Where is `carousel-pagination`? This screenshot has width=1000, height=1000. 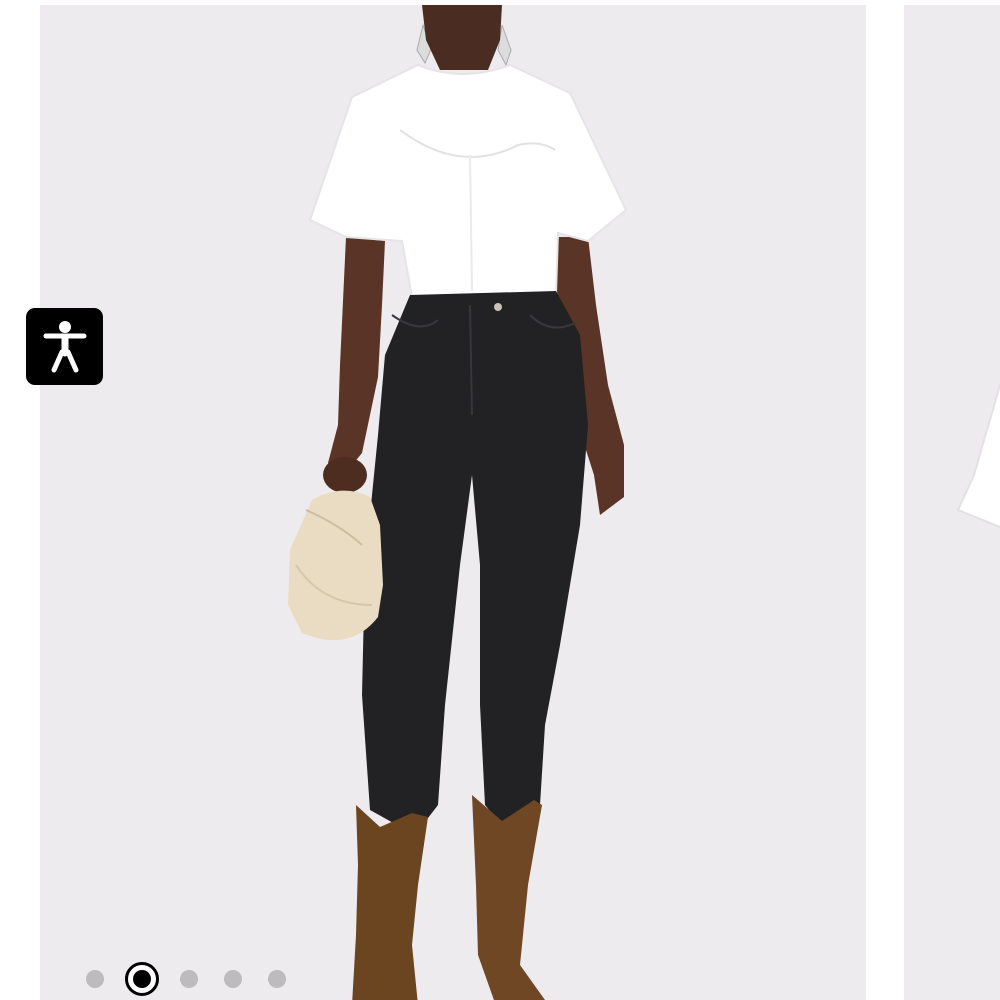
carousel-pagination is located at coordinates (199, 979).